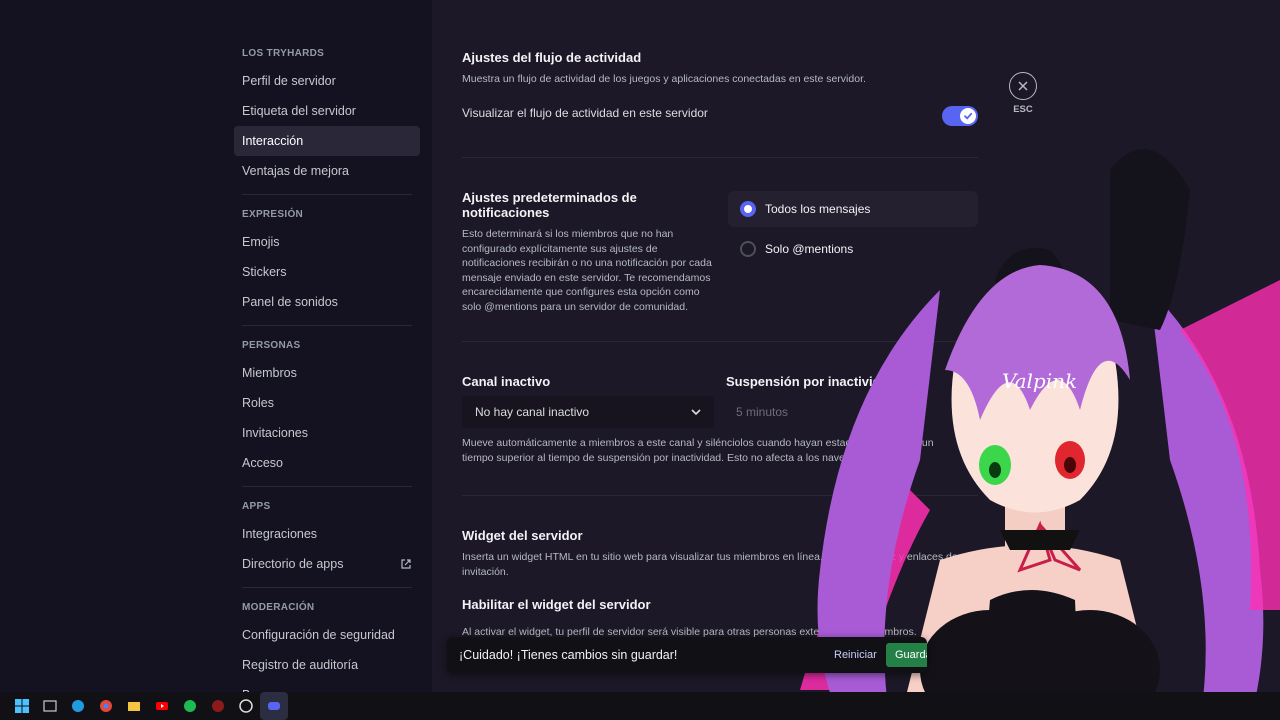 The height and width of the screenshot is (720, 1280). What do you see at coordinates (256, 506) in the screenshot?
I see `sidebar-section-header: APPS` at bounding box center [256, 506].